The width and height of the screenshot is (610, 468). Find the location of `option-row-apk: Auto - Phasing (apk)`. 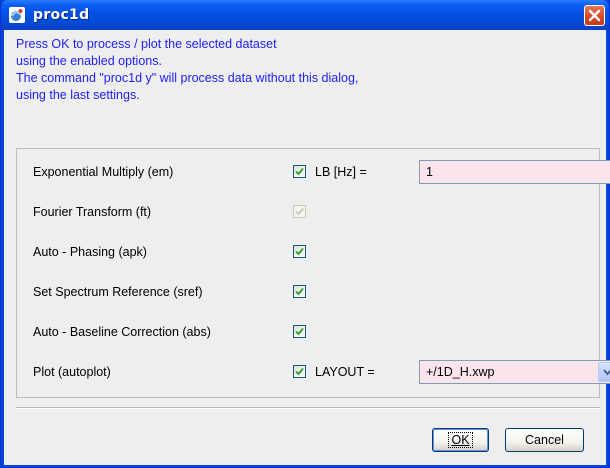

option-row-apk: Auto - Phasing (apk) is located at coordinates (308, 252).